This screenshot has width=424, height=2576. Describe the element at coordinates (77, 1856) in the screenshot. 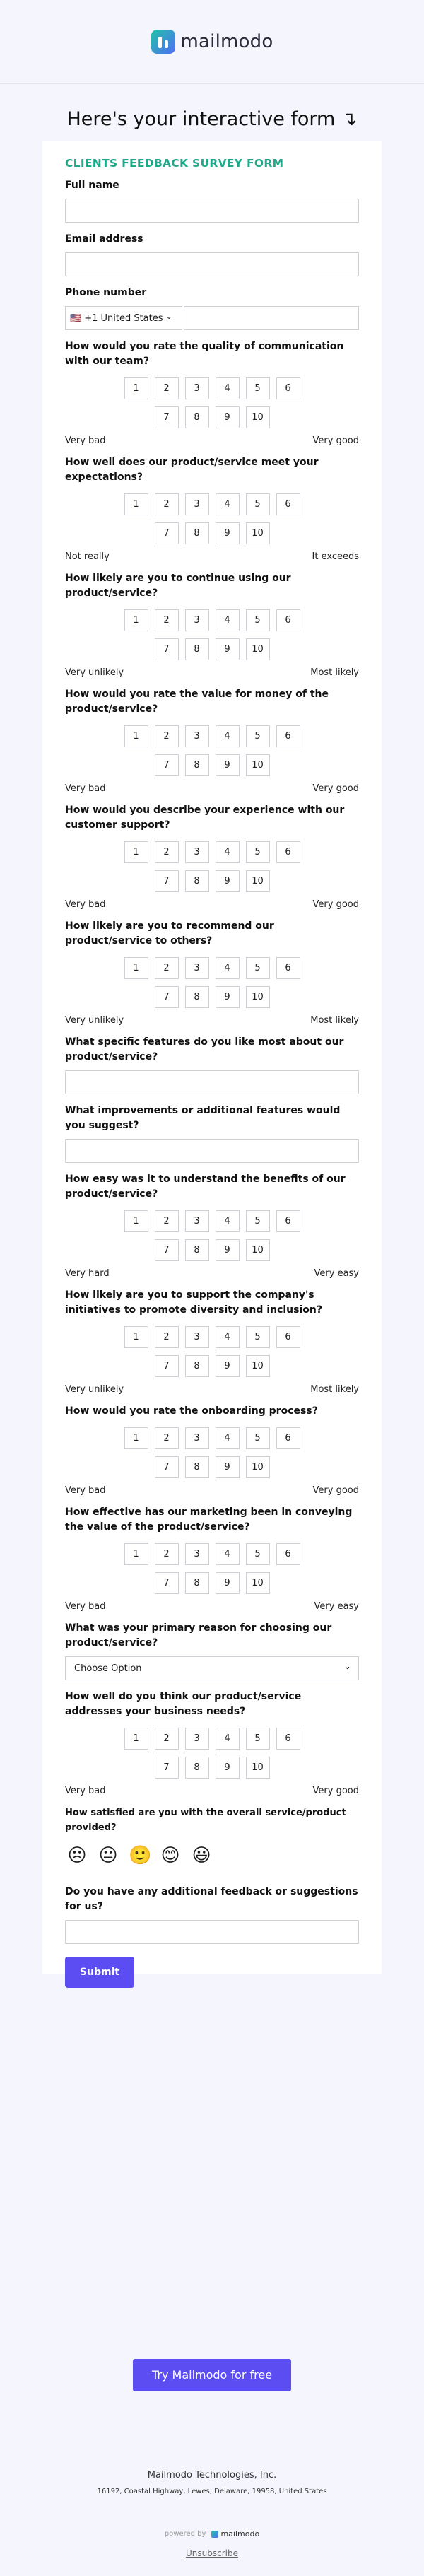

I see `face-very-sad-icon: ☹` at that location.